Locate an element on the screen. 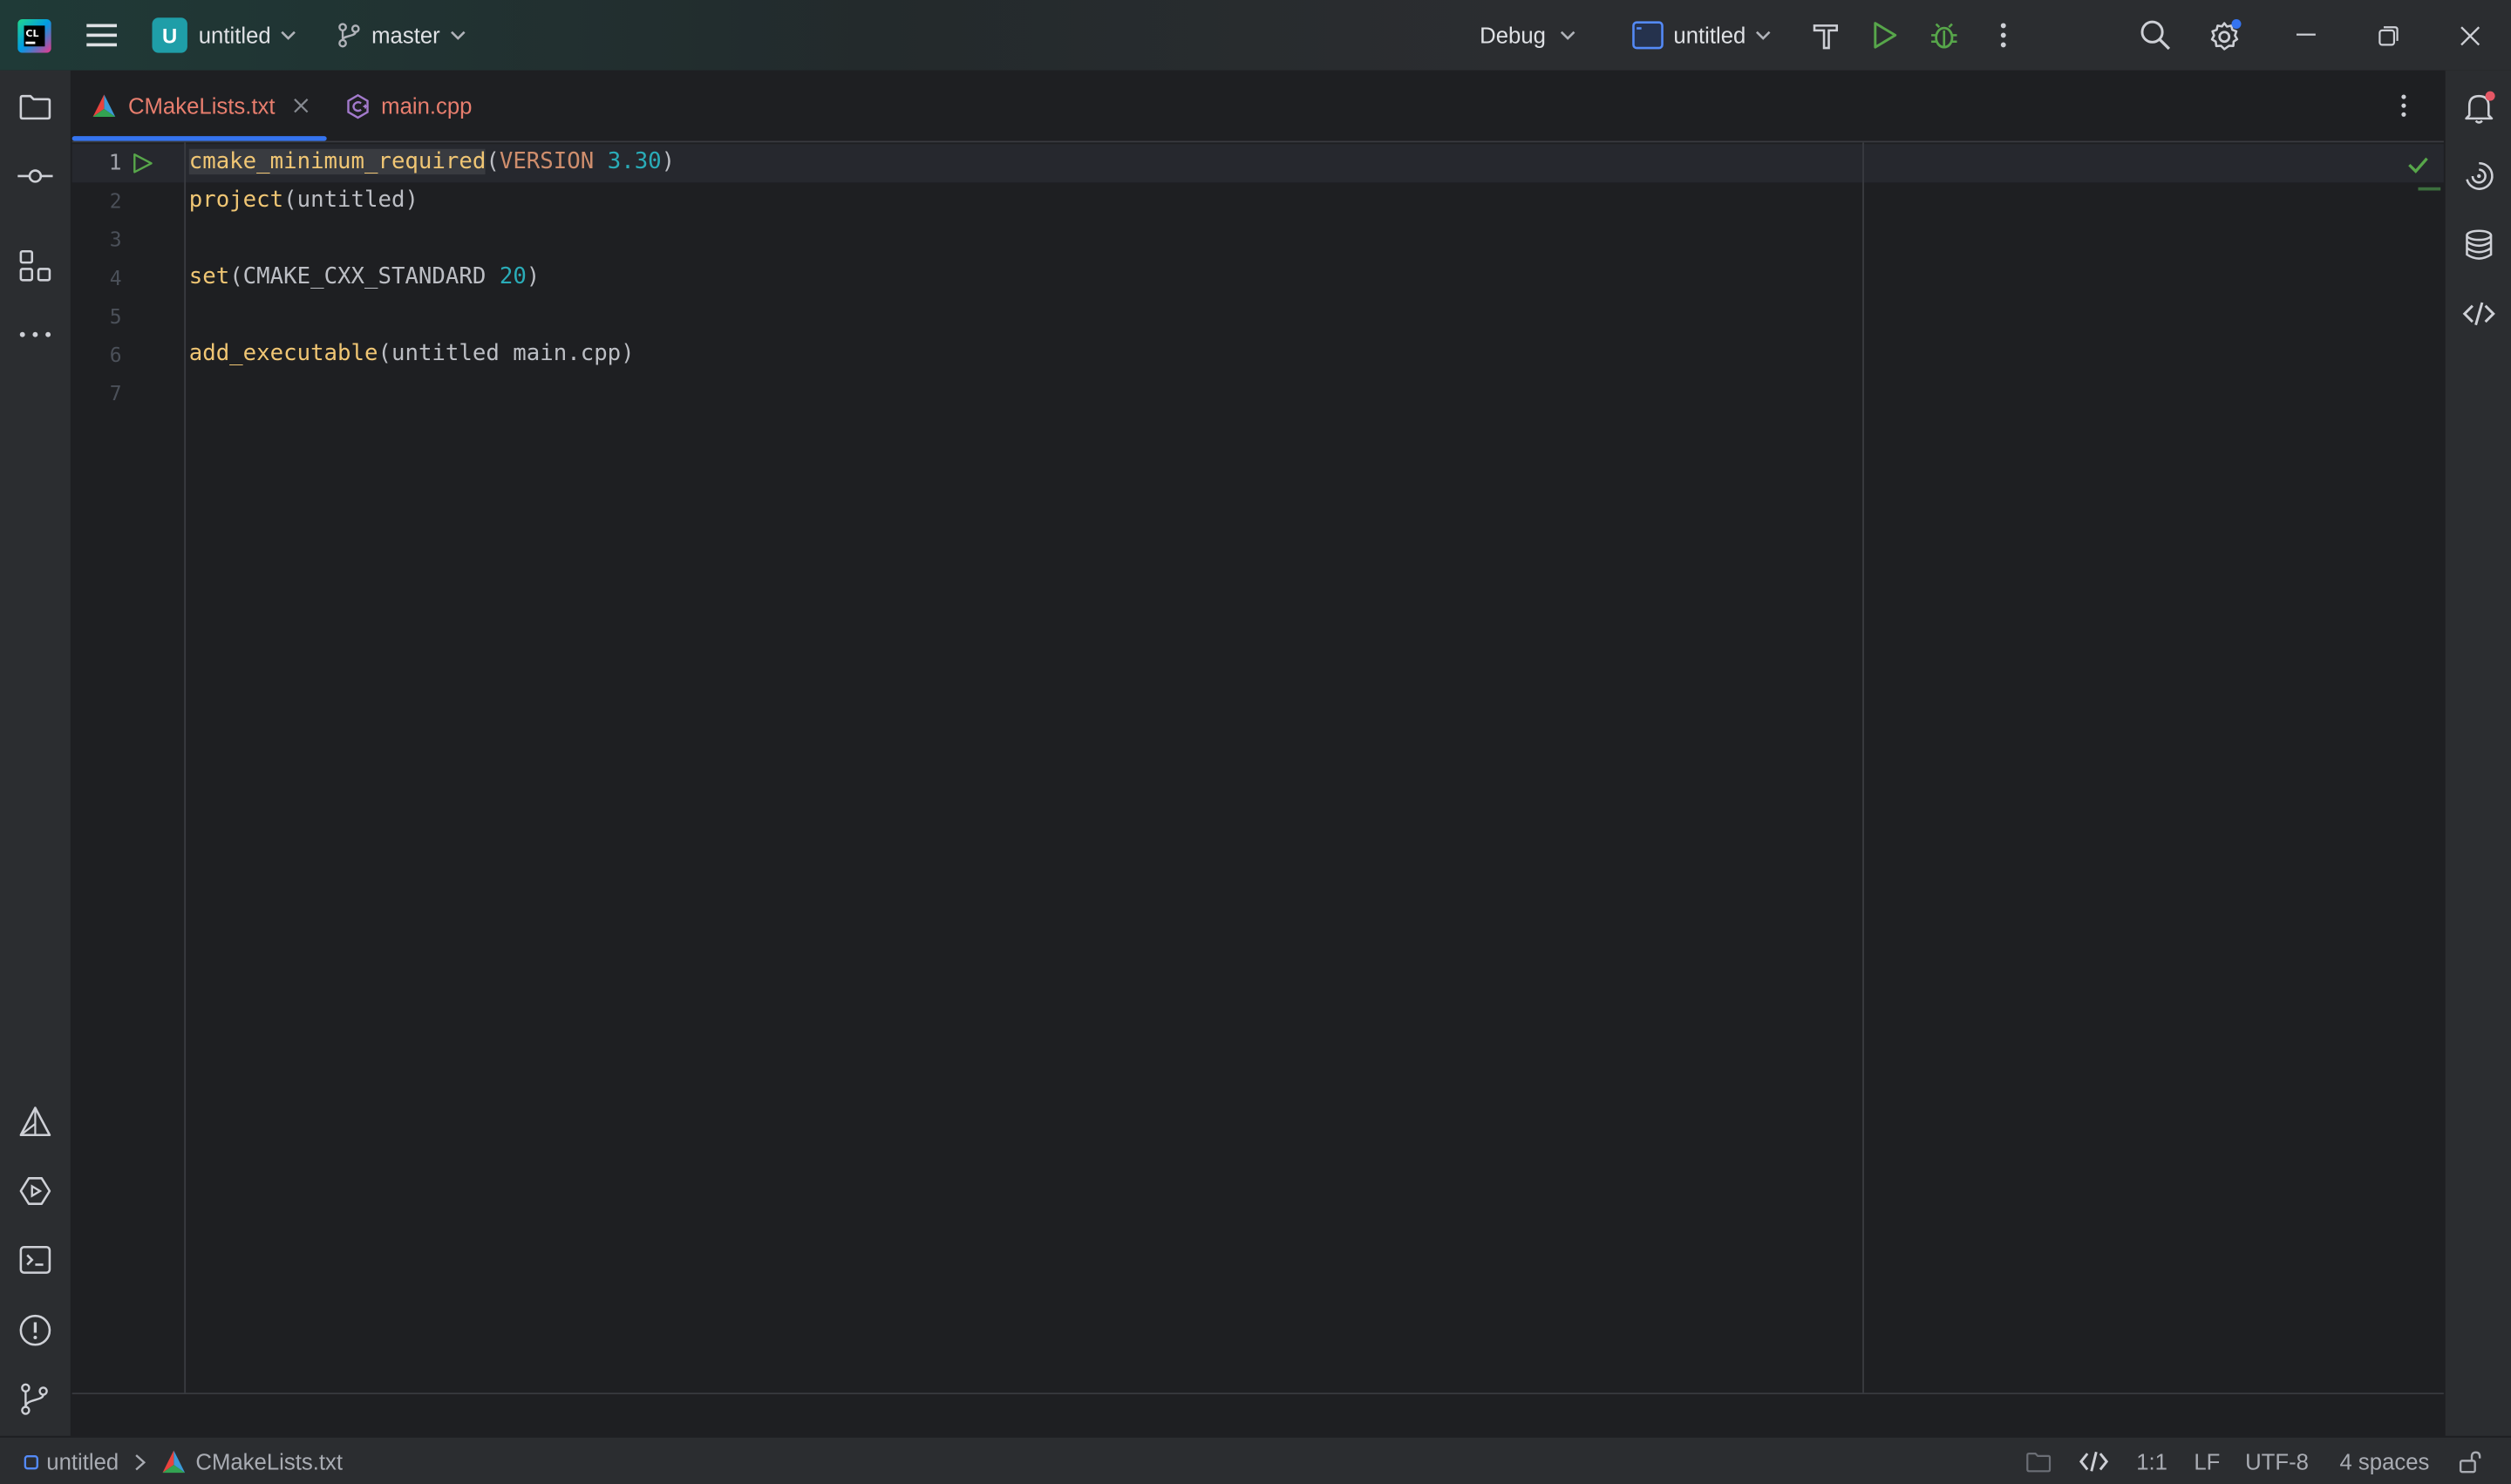 This screenshot has height=1484, width=2511. close-tab-icon is located at coordinates (301, 105).